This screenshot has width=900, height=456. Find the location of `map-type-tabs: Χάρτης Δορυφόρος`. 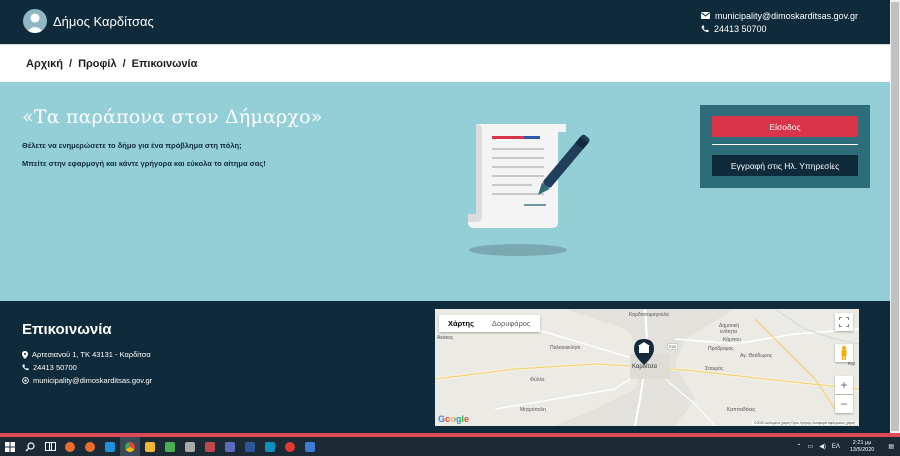

map-type-tabs: Χάρτης Δορυφόρος is located at coordinates (489, 323).